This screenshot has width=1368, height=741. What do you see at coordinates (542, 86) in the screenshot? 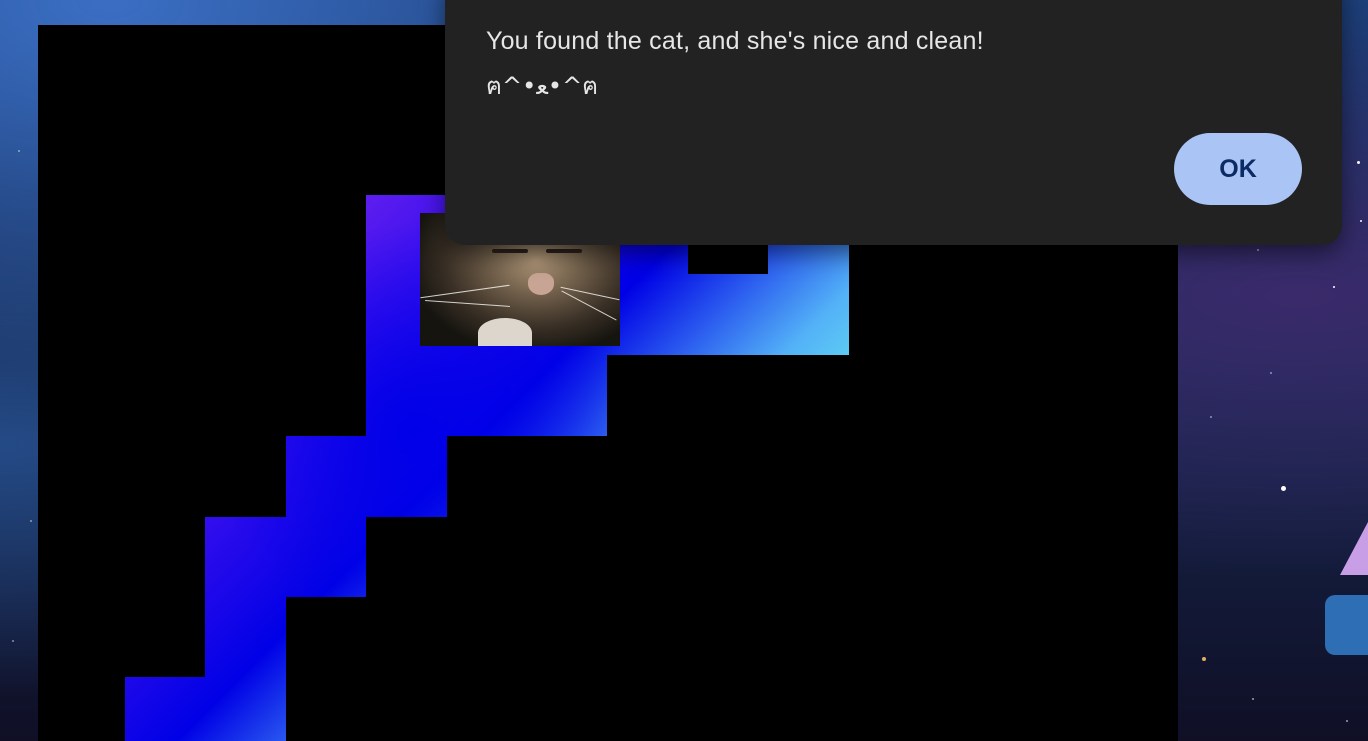
I see `dialog-kaomoji: ฅ^•ﻌ•^ฅ` at bounding box center [542, 86].